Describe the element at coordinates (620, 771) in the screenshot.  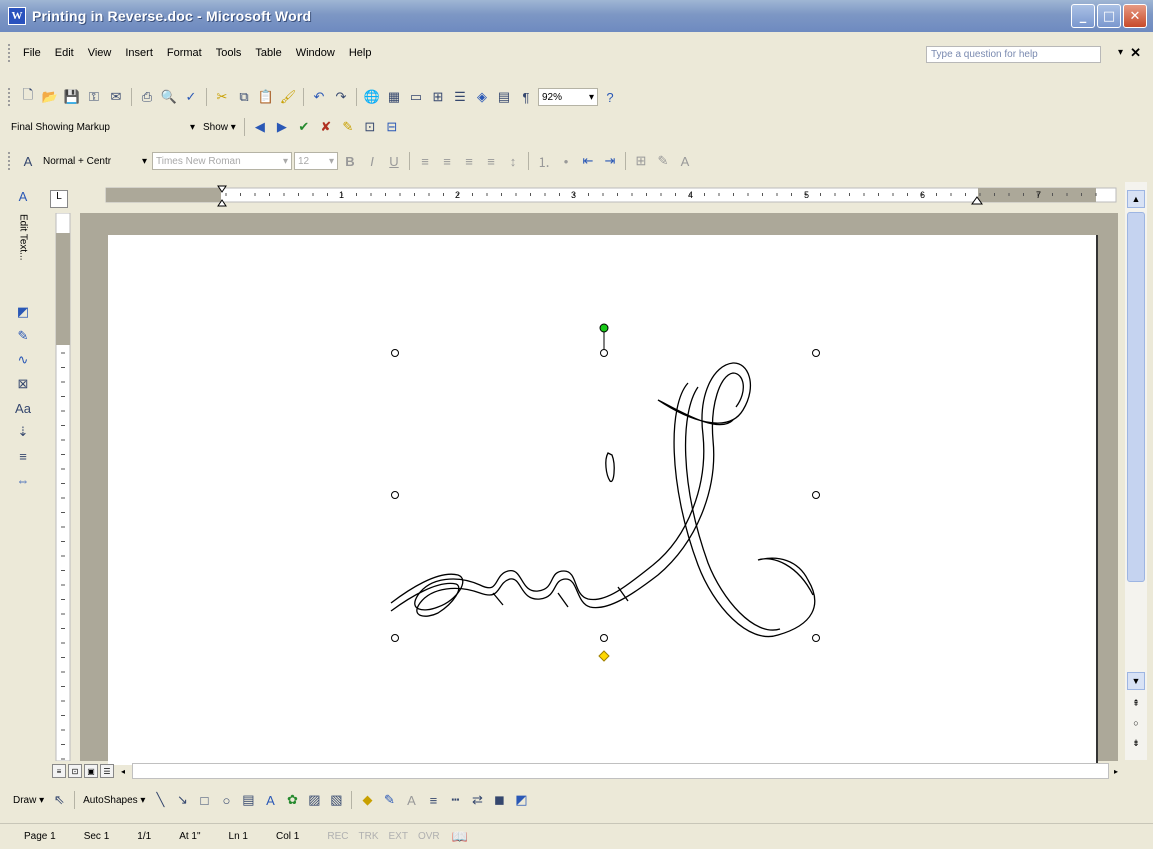
I see `horizontal-scroll-track` at that location.